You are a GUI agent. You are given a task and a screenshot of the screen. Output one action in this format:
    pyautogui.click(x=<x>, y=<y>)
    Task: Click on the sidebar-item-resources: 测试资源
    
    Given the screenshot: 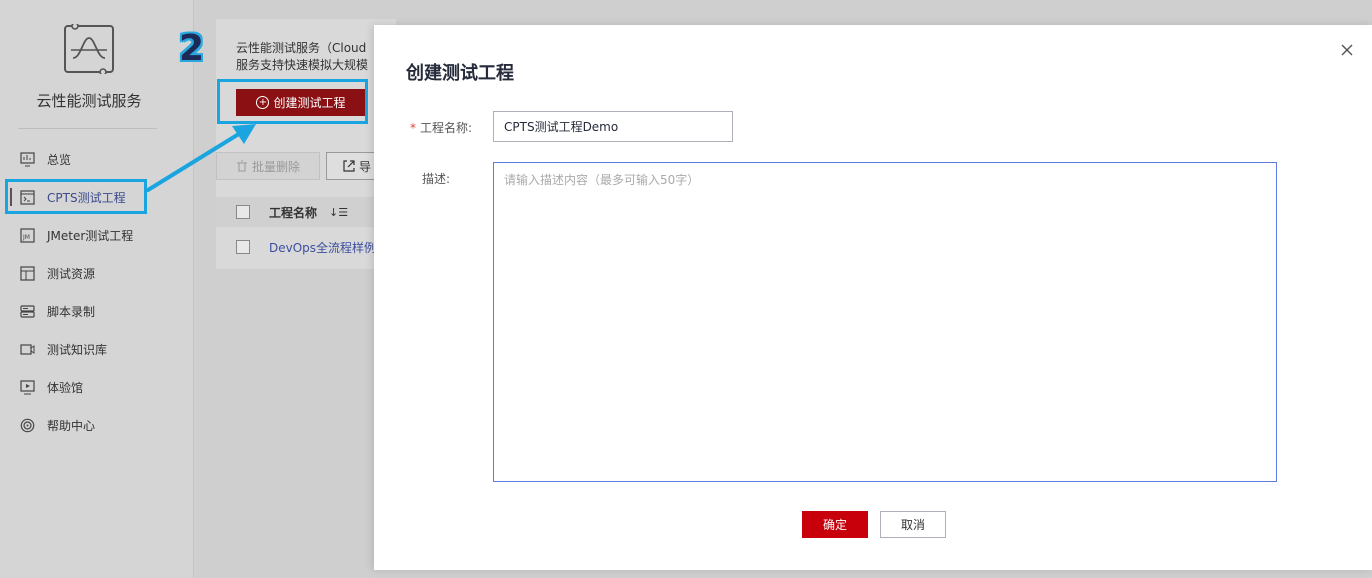 What is the action you would take?
    pyautogui.click(x=96, y=273)
    